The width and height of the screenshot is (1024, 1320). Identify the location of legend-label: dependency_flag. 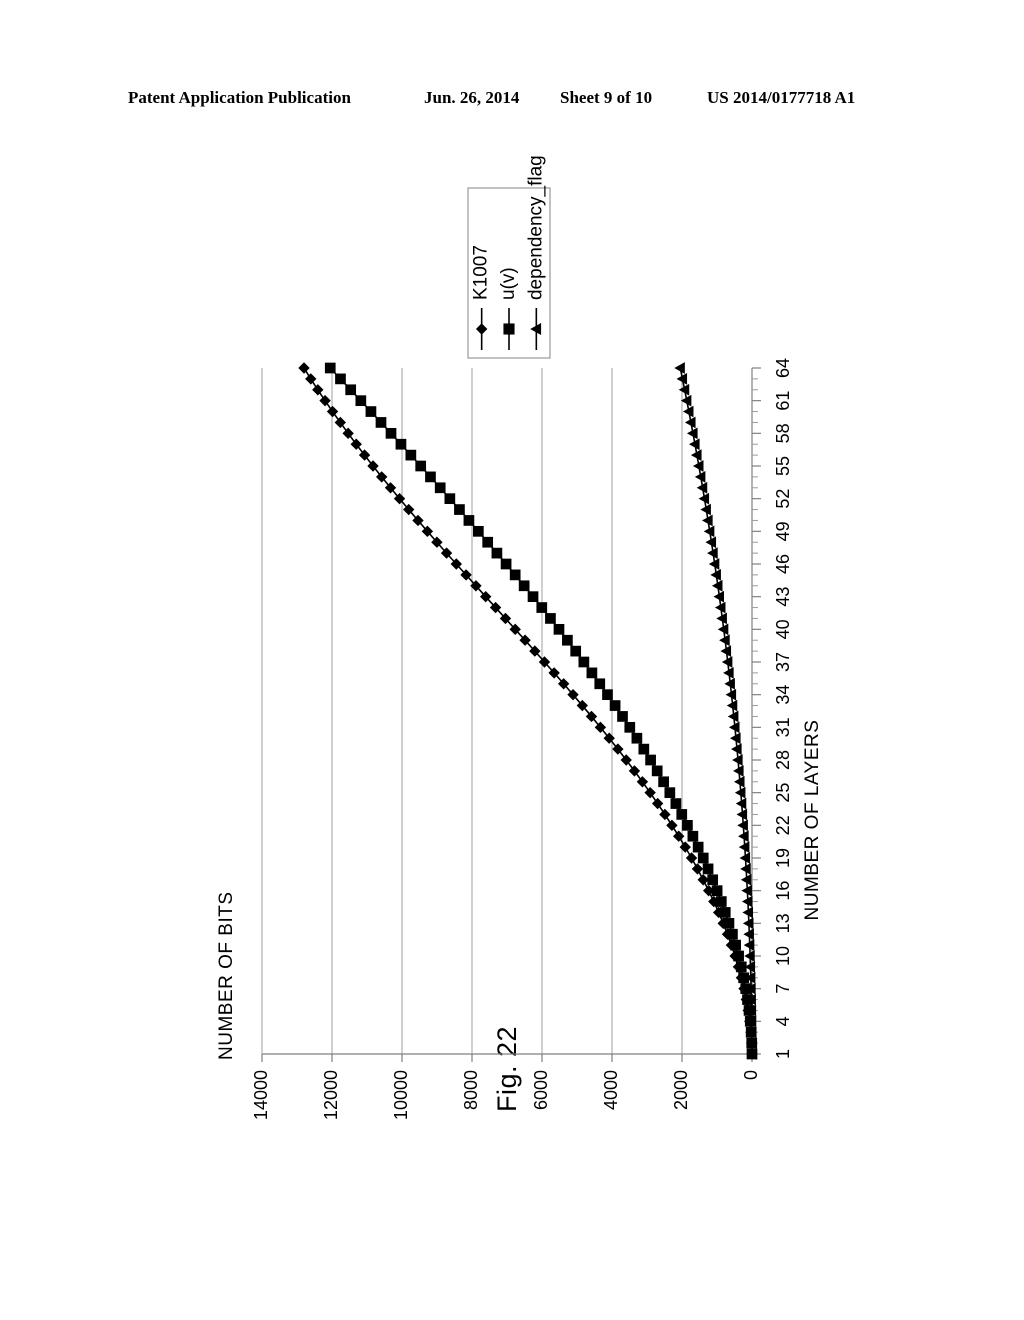
(535, 227).